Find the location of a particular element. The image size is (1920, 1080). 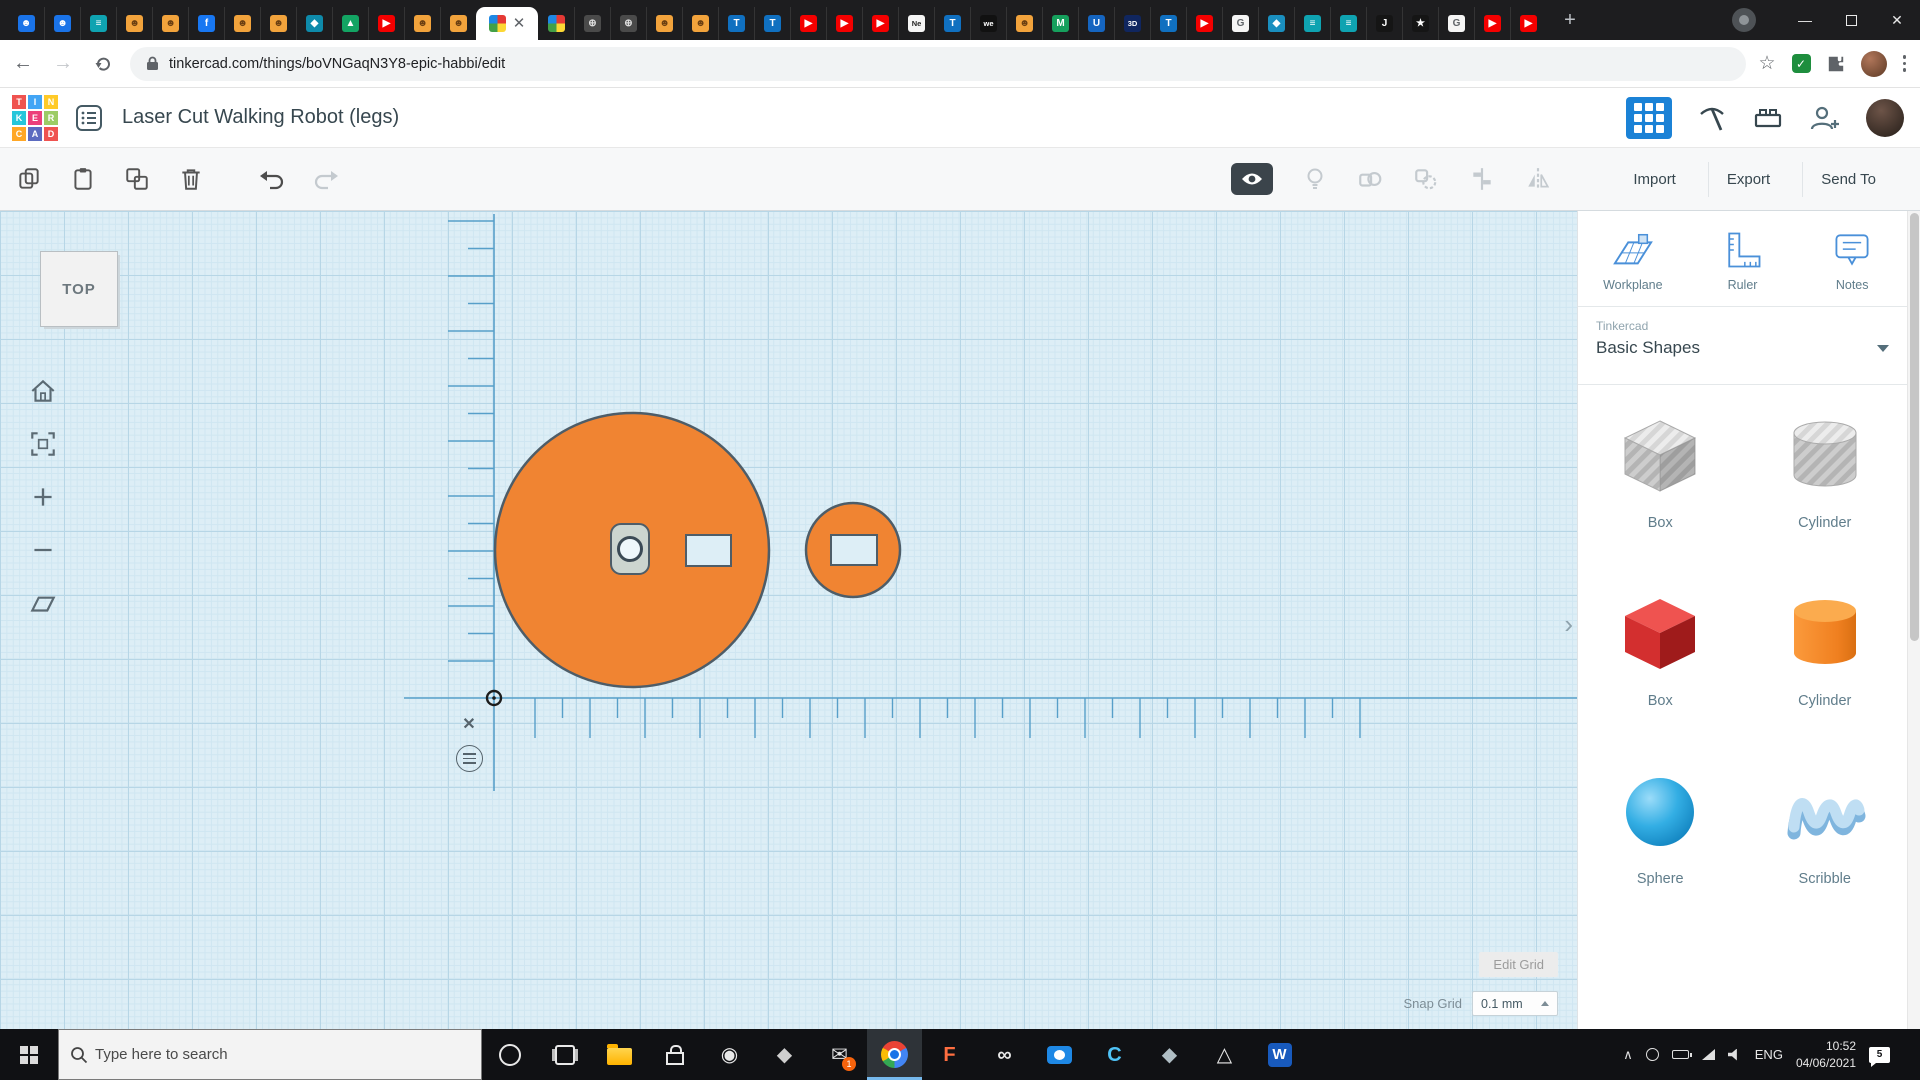

view-cube: TOP is located at coordinates (79, 289).